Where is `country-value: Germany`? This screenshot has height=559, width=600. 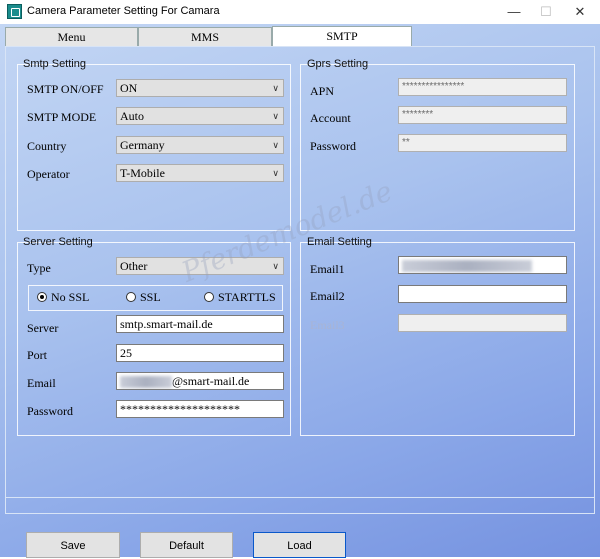 country-value: Germany is located at coordinates (142, 145).